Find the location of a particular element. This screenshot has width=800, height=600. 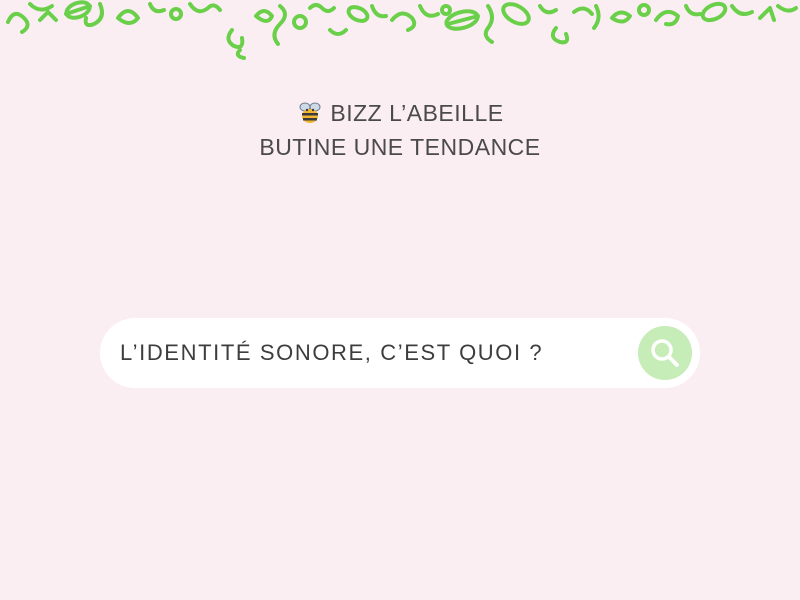

header-line-1: BIZZ L’ABEILLE is located at coordinates (400, 113).